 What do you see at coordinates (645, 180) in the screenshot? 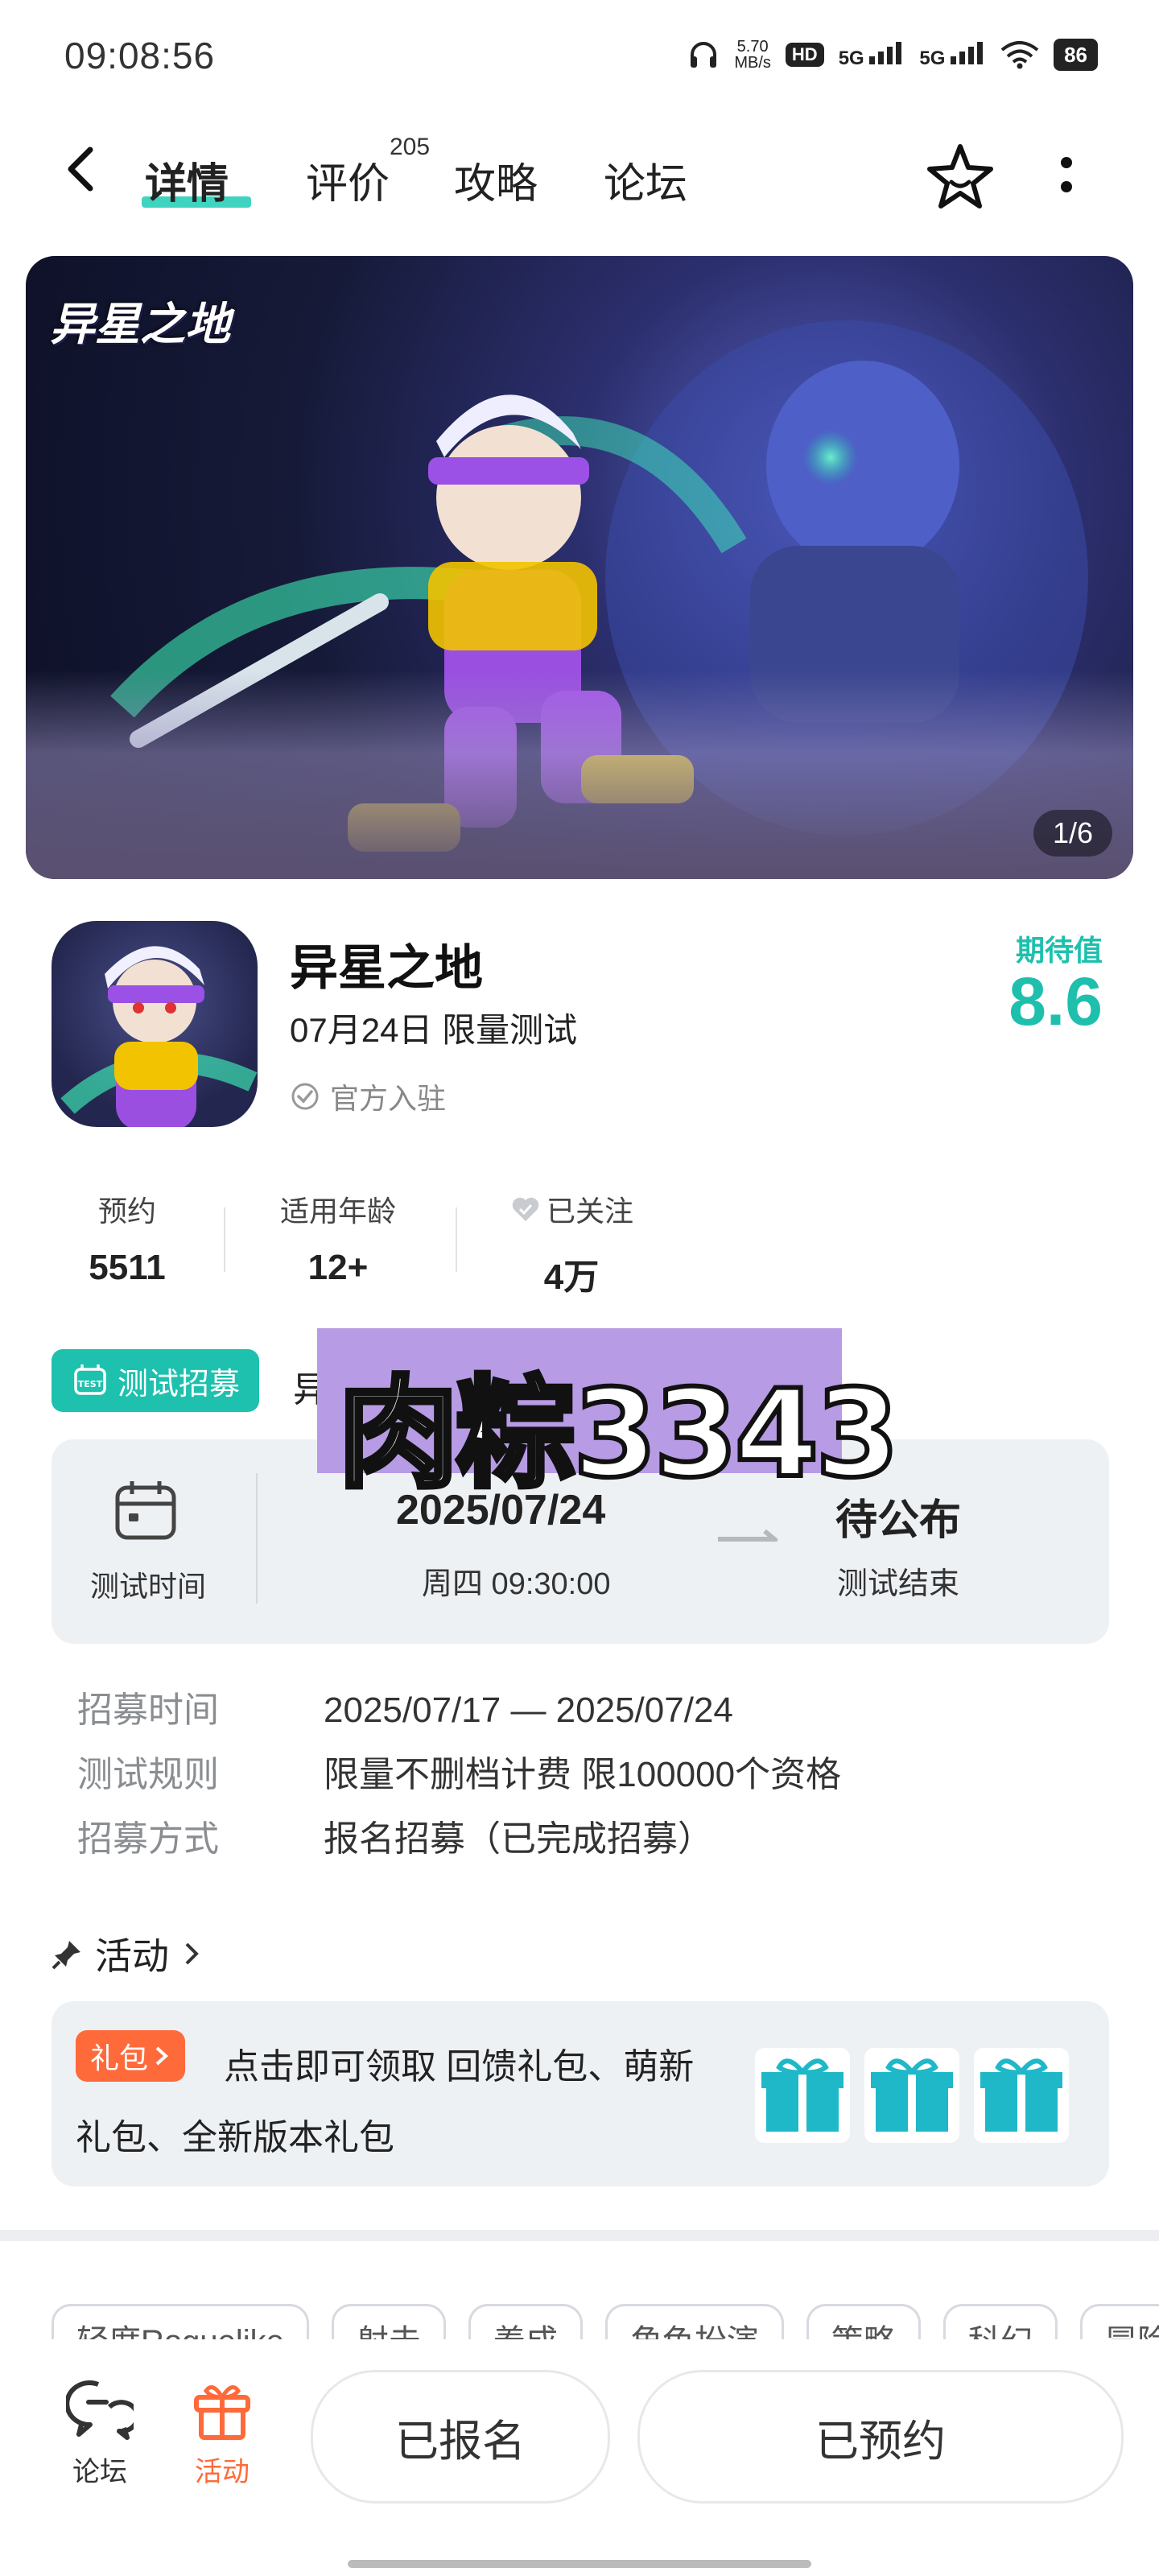
I see `tab-forum: 论坛` at bounding box center [645, 180].